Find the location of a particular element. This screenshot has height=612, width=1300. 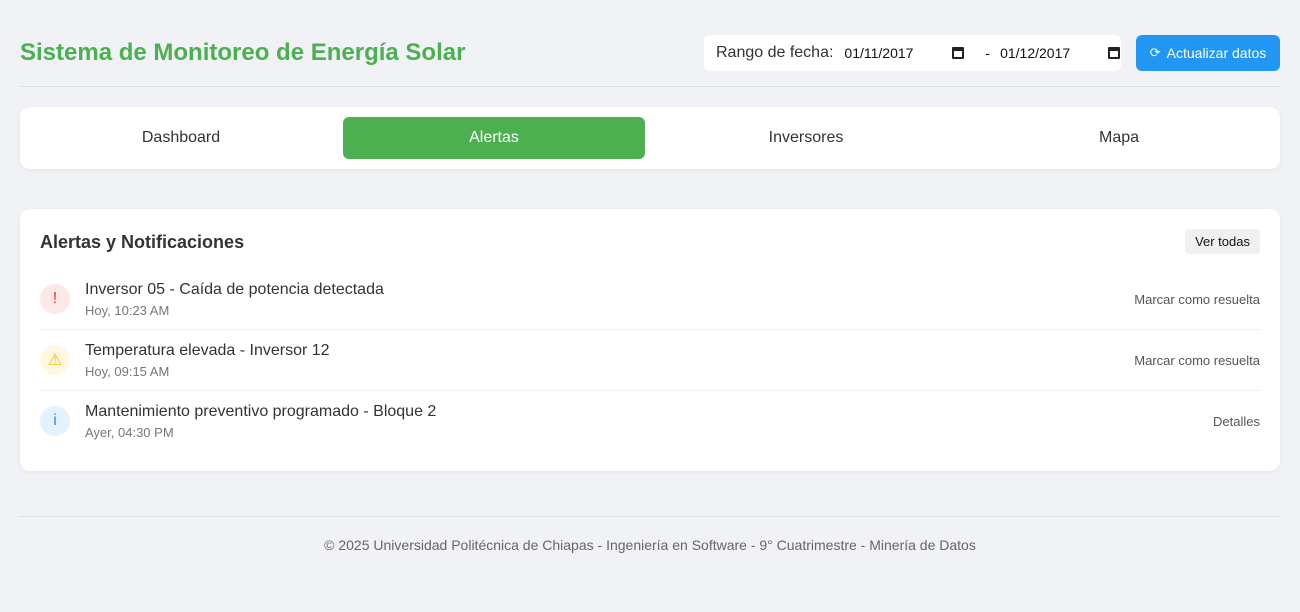

date-from-value: 01/11/2017 is located at coordinates (879, 53).